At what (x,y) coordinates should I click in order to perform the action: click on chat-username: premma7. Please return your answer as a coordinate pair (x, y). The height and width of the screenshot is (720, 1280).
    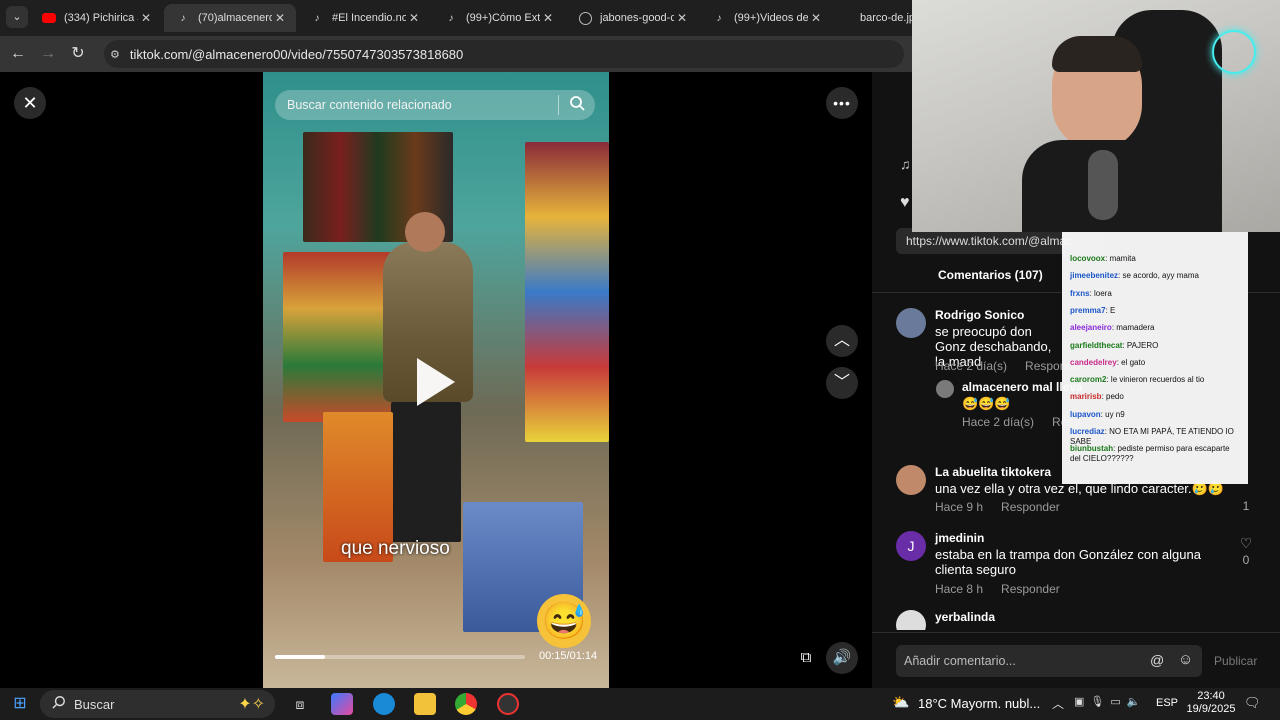
    Looking at the image, I should click on (1088, 310).